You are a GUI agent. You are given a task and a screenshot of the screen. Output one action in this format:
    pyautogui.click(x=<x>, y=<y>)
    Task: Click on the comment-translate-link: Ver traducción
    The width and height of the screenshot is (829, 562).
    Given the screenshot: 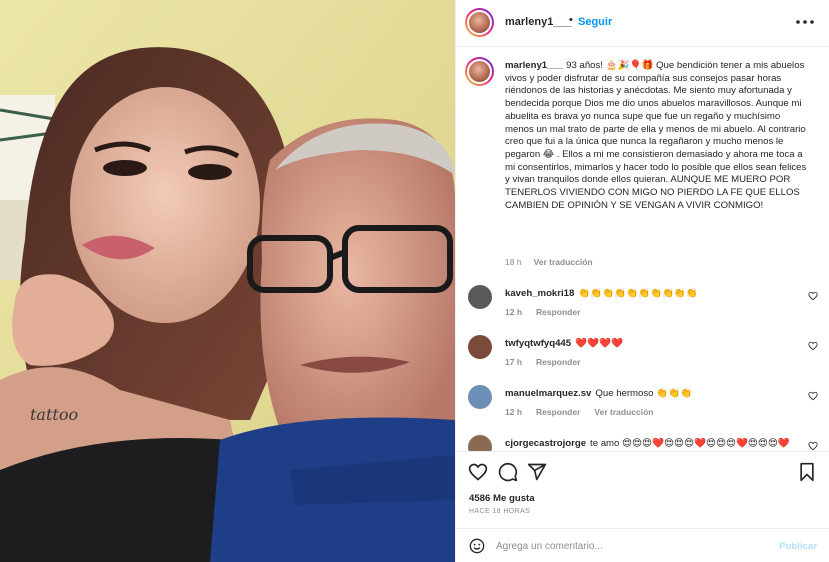 What is the action you would take?
    pyautogui.click(x=623, y=412)
    